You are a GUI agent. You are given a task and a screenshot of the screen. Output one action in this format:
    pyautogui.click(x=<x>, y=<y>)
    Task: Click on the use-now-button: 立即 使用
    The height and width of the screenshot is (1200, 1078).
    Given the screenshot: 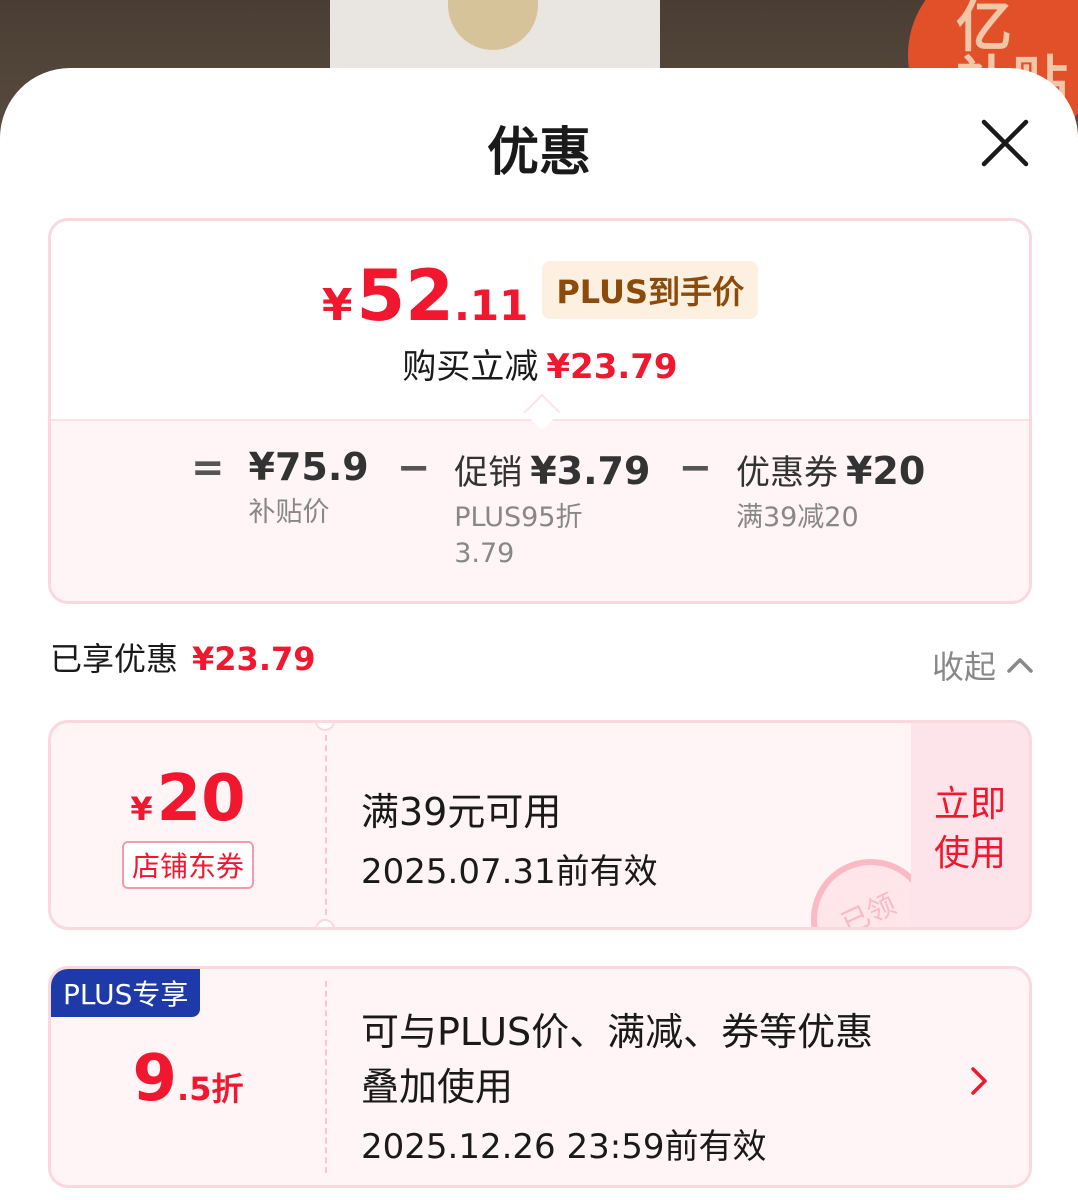 What is the action you would take?
    pyautogui.click(x=970, y=825)
    